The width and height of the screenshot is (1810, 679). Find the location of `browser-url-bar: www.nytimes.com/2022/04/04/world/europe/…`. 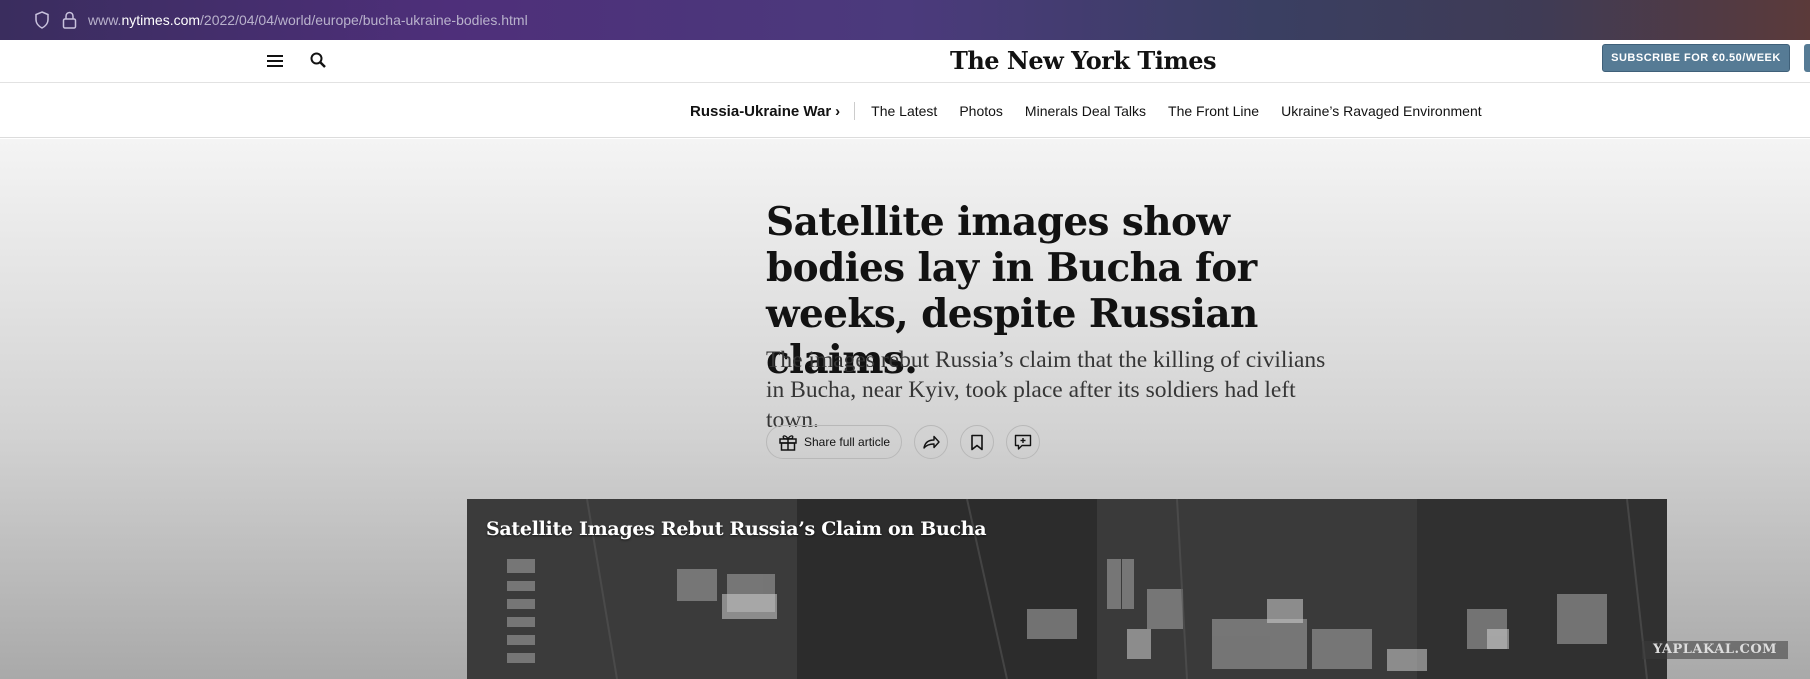

browser-url-bar: www.nytimes.com/2022/04/04/world/europe/… is located at coordinates (905, 20).